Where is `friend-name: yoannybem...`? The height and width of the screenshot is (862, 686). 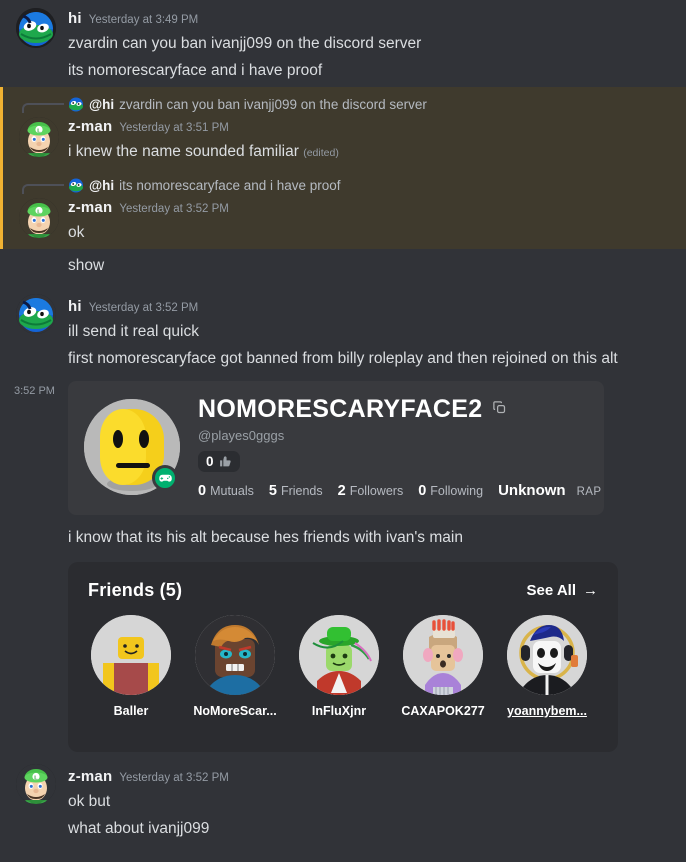 friend-name: yoannybem... is located at coordinates (547, 711).